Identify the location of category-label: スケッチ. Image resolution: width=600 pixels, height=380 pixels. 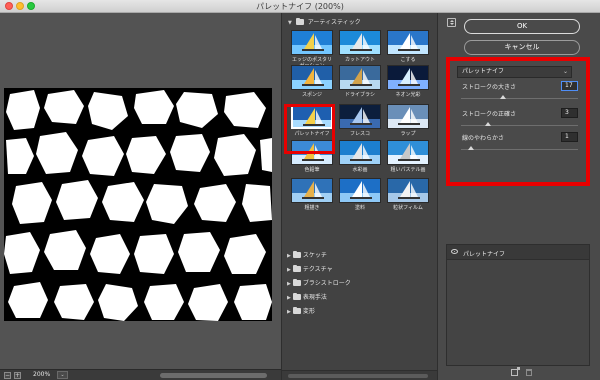
(314, 255).